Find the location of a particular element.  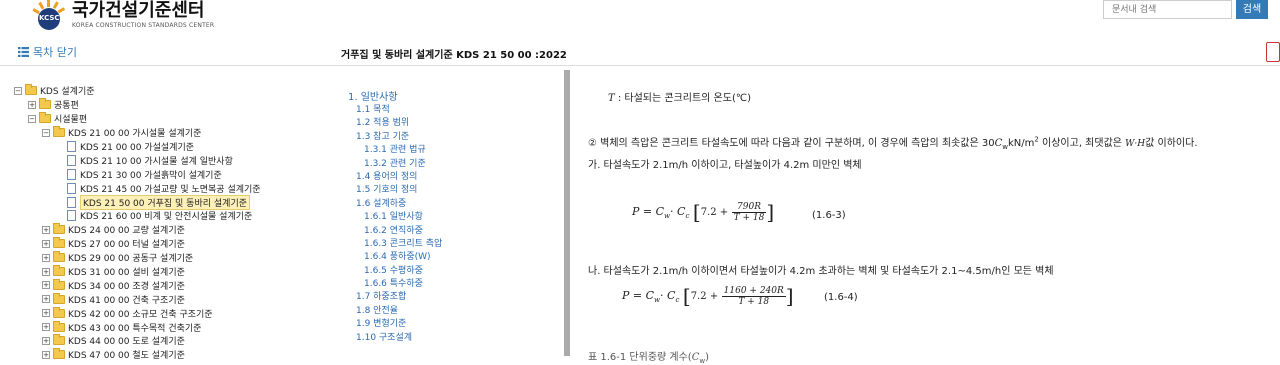

tree-folder-item: + KDS 27 00 00 터널 설계기준 is located at coordinates (159, 244).